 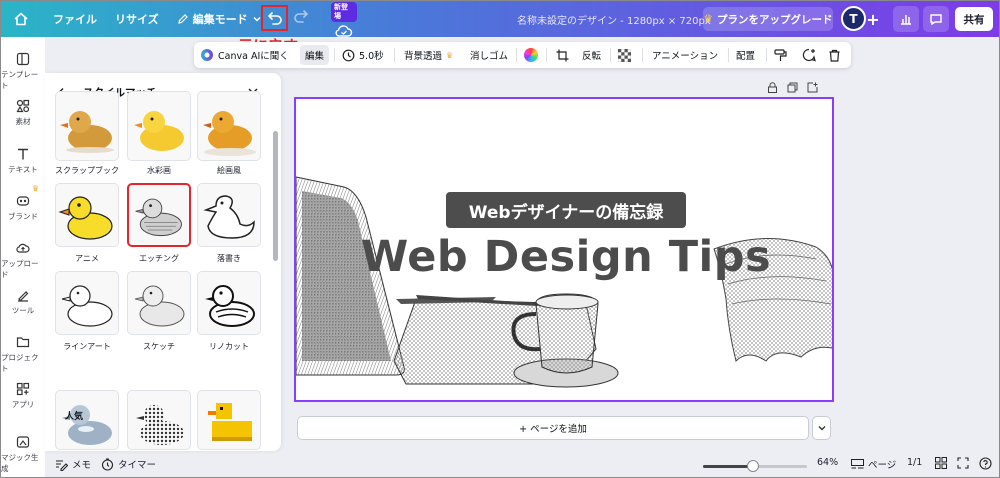 I want to click on flip-button: 反転, so click(x=591, y=55).